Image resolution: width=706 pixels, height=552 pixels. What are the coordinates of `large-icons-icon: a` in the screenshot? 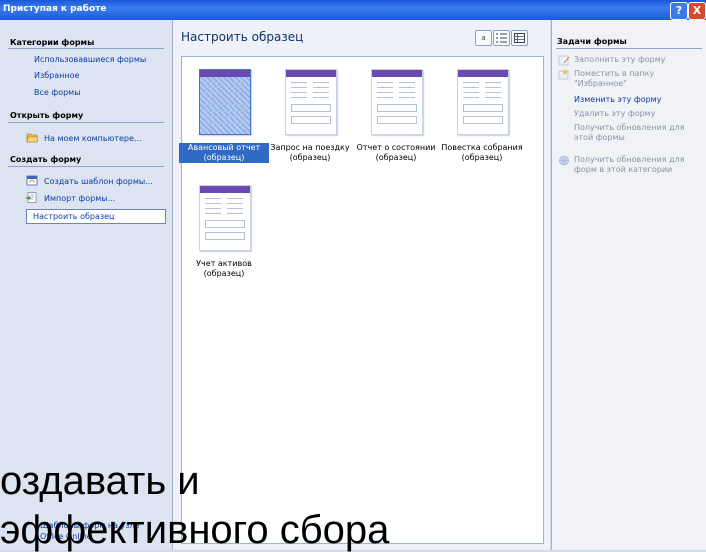 It's located at (483, 38).